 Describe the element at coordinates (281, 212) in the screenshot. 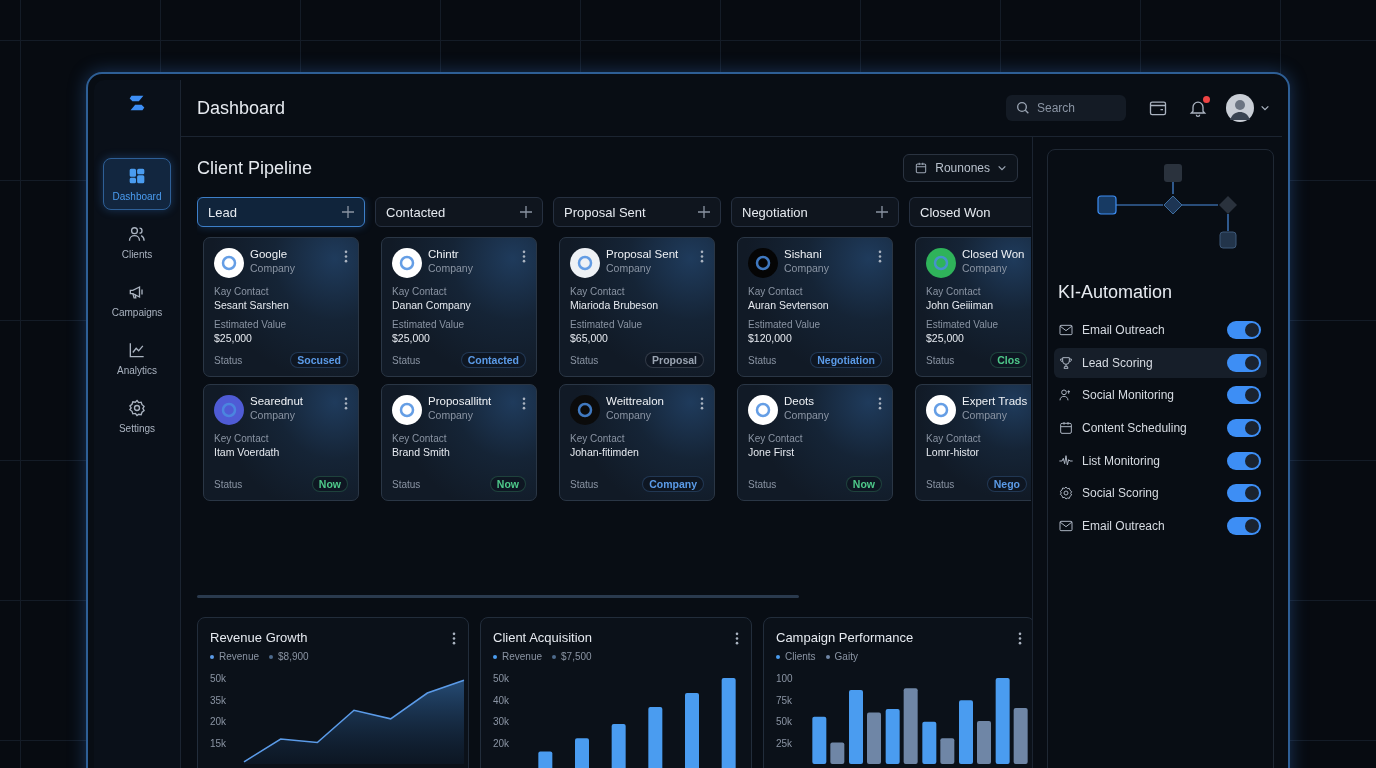

I see `column-header: Lead` at that location.